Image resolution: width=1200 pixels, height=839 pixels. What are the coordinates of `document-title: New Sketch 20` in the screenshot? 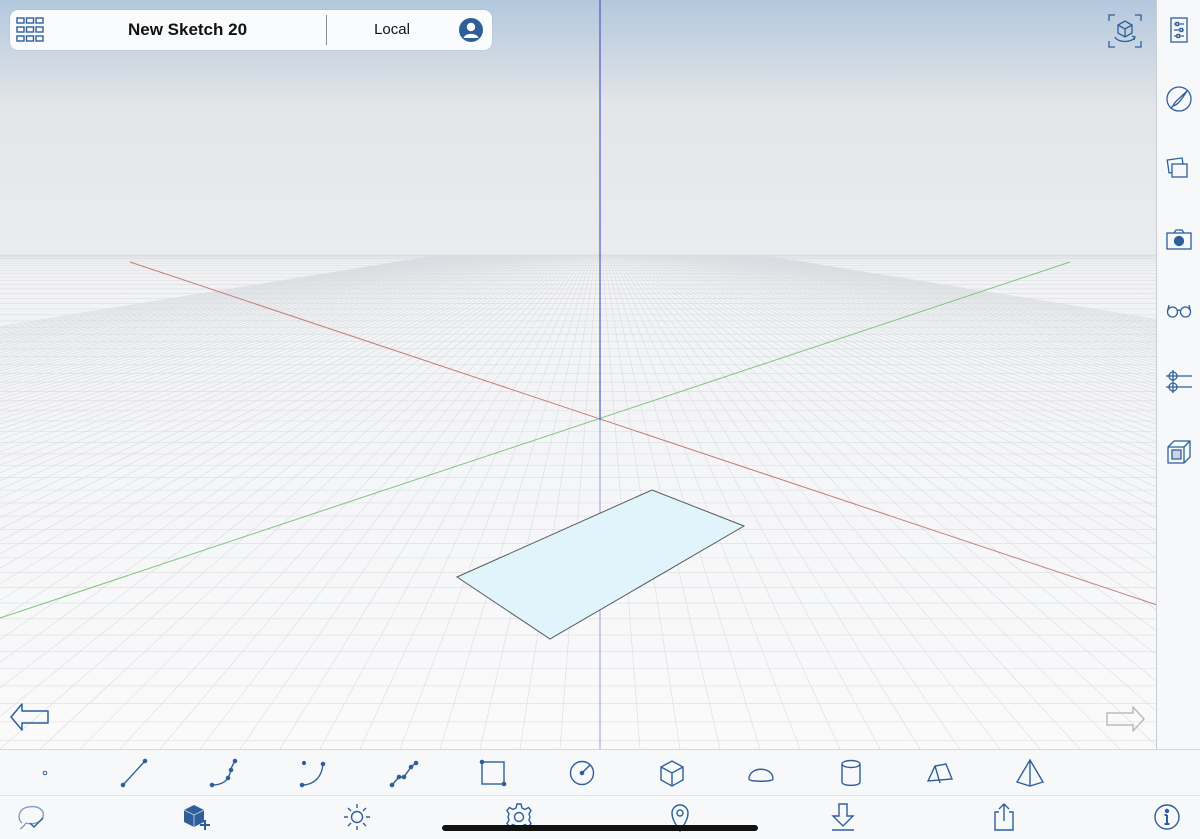 It's located at (187, 30).